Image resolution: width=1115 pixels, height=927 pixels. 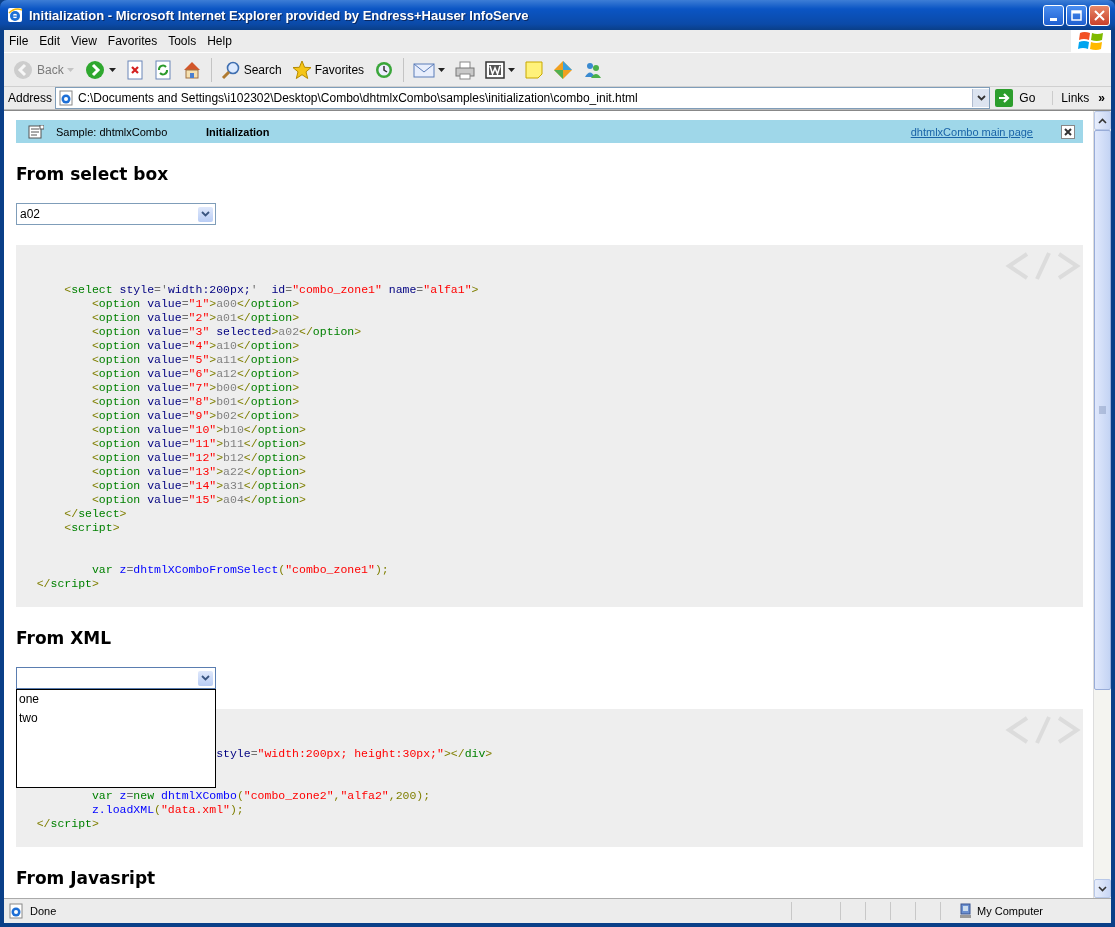 I want to click on more-button: », so click(x=1102, y=98).